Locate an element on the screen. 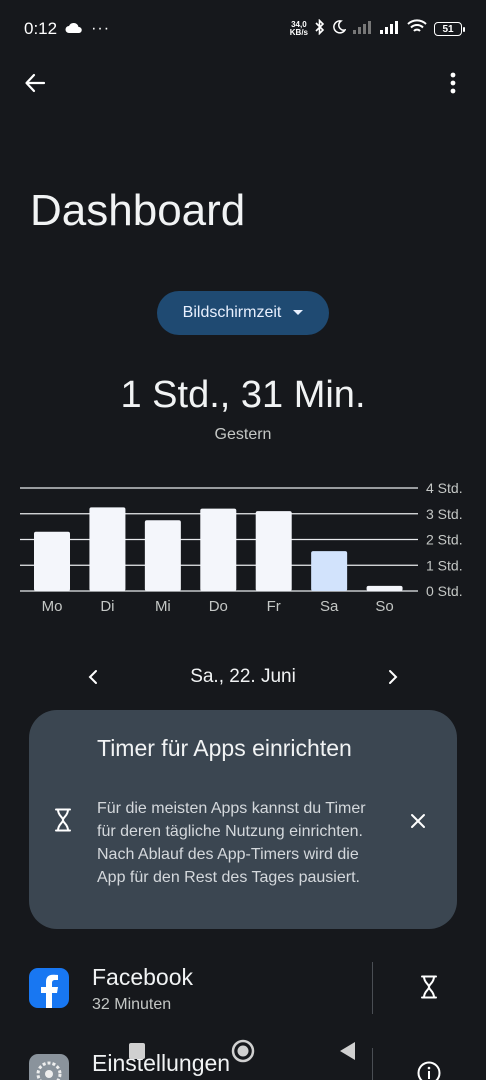 This screenshot has height=1080, width=486. x-tick-label: Mi is located at coordinates (163, 606).